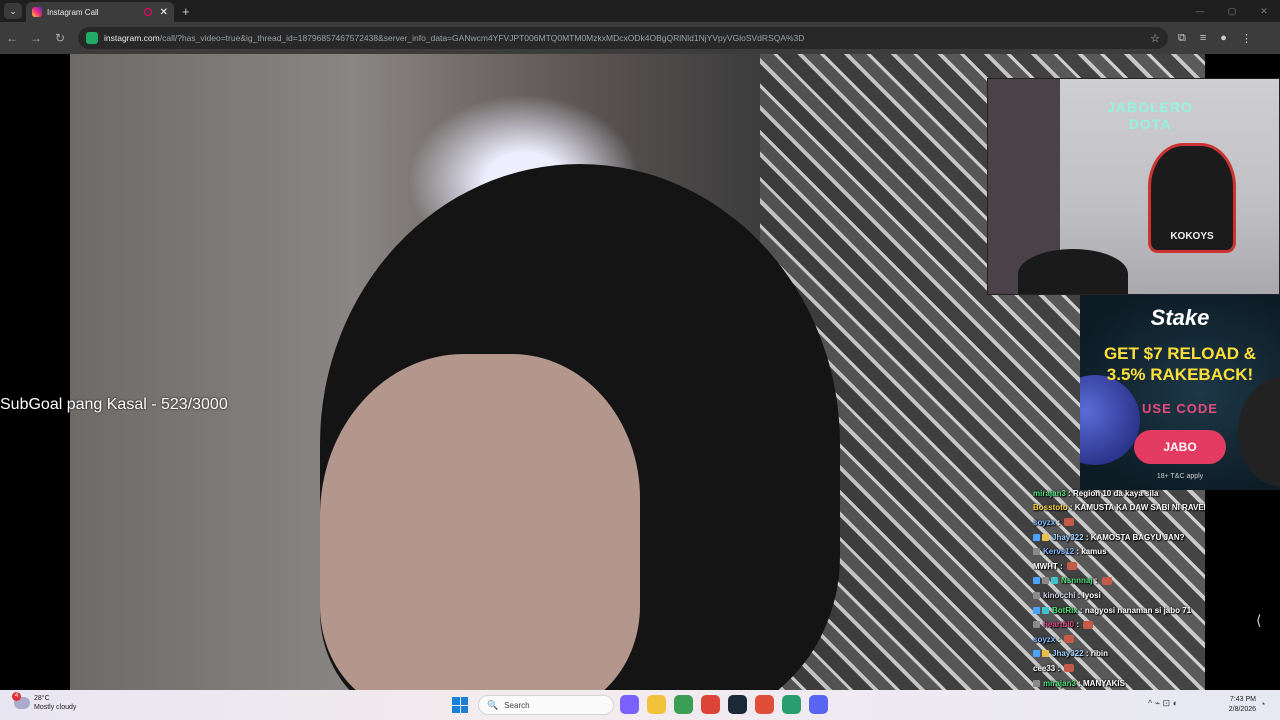  I want to click on subgoal-overlay: SubGoal pang Kasal - 523/3000, so click(114, 404).